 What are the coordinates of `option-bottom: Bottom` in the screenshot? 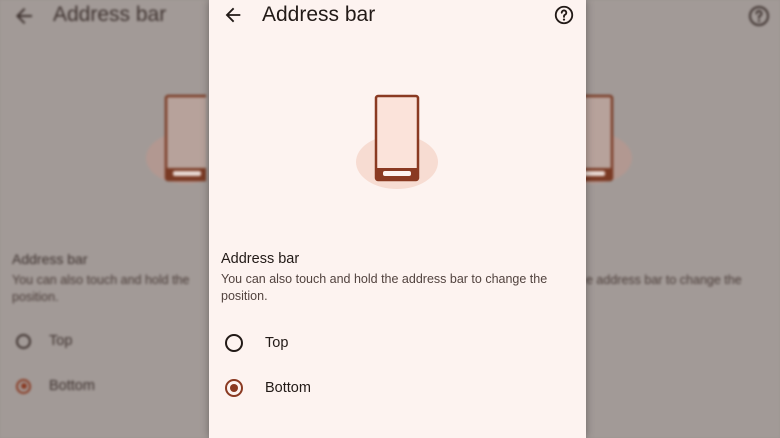 It's located at (395, 388).